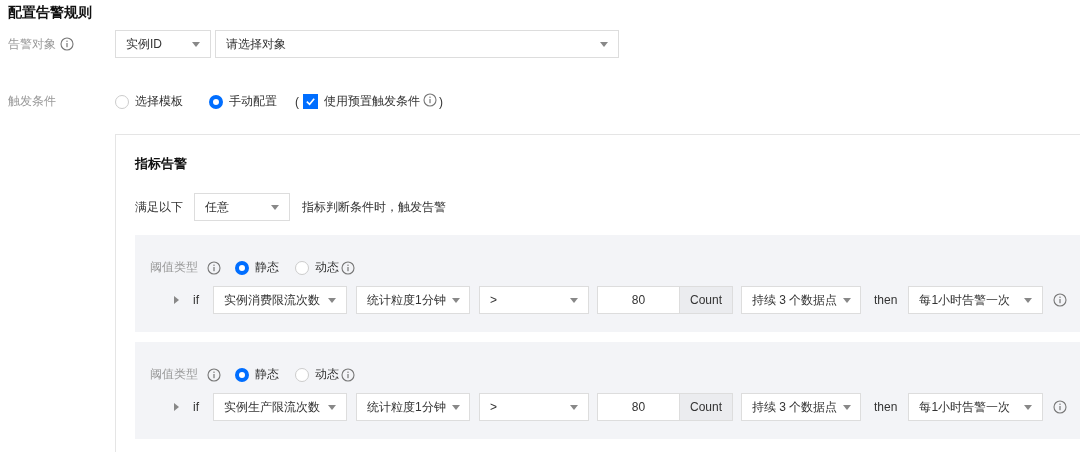 This screenshot has width=1080, height=452. I want to click on preset-checkbox: 使用预置触发条件, so click(361, 101).